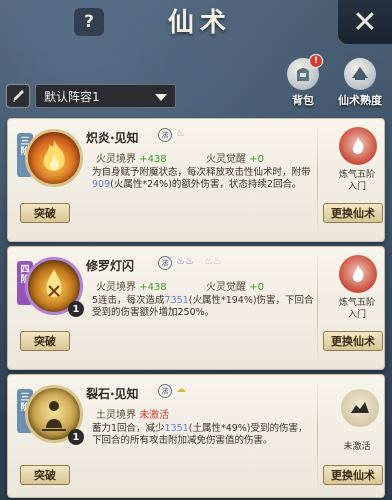 This screenshot has width=392, height=500. I want to click on desc-text: (火属性*24%)的额外伤害，状态持续2回合。, so click(206, 184).